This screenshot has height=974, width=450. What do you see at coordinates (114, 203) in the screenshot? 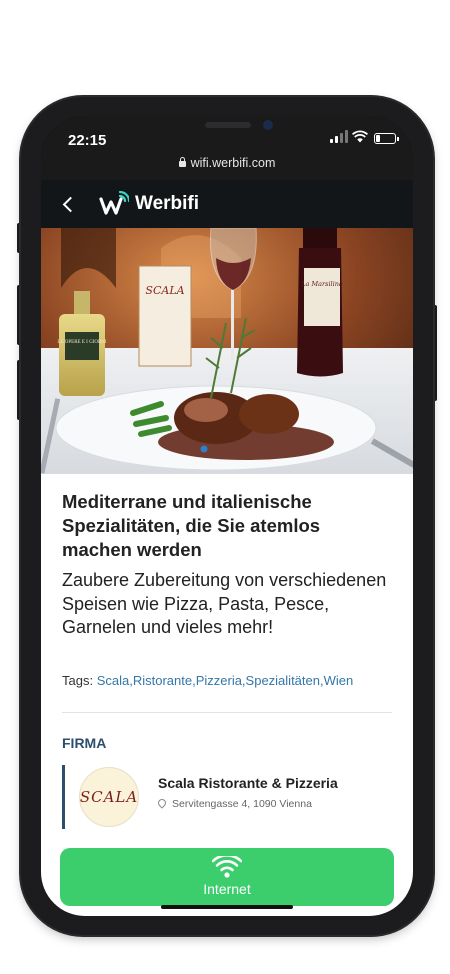
I see `werbifi-logo-icon` at bounding box center [114, 203].